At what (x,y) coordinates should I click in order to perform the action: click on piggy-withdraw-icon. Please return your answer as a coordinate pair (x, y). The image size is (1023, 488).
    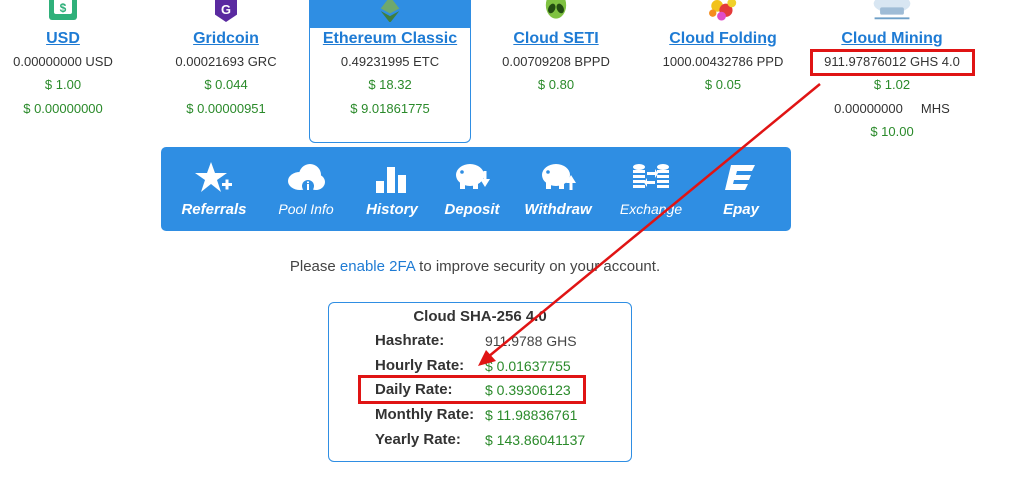
    Looking at the image, I should click on (559, 177).